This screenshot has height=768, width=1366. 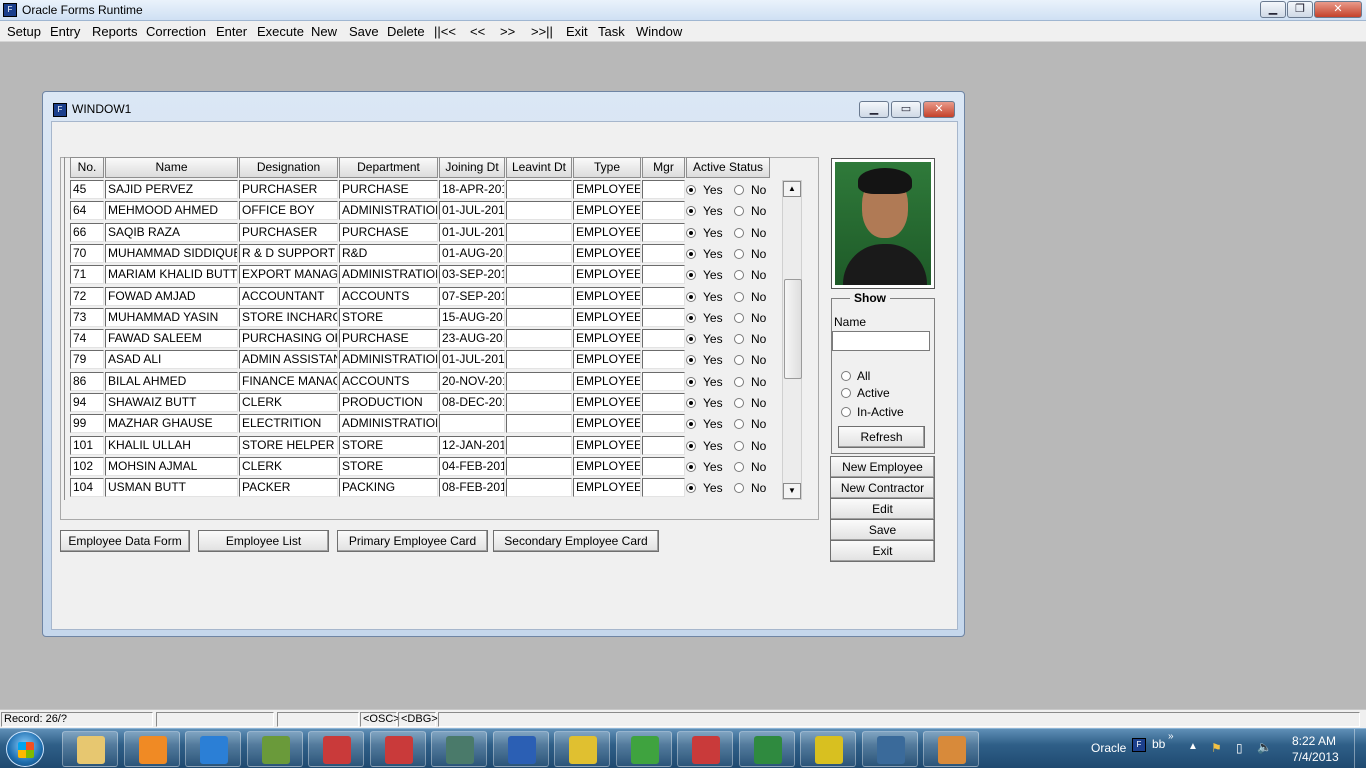 I want to click on cell-no: 101, so click(x=87, y=445).